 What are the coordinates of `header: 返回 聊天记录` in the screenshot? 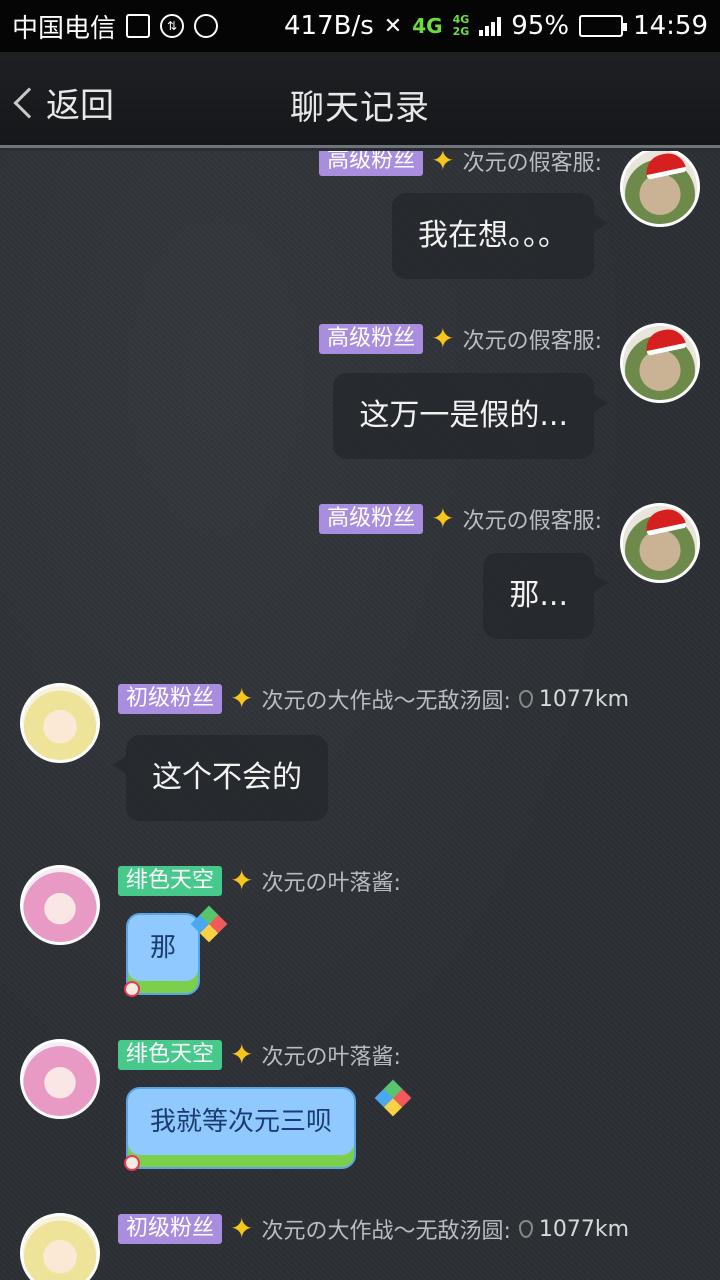 It's located at (360, 100).